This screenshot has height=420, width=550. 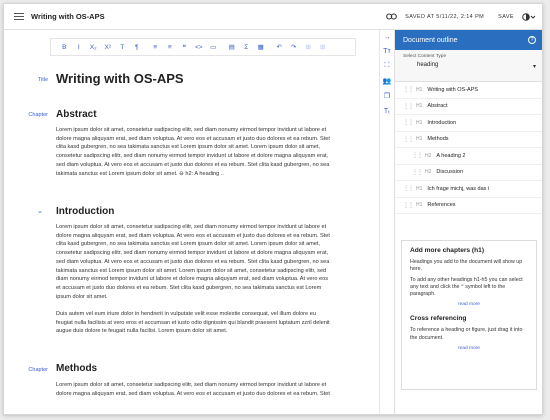 I want to click on introduction-heading: Introduction, so click(x=85, y=211).